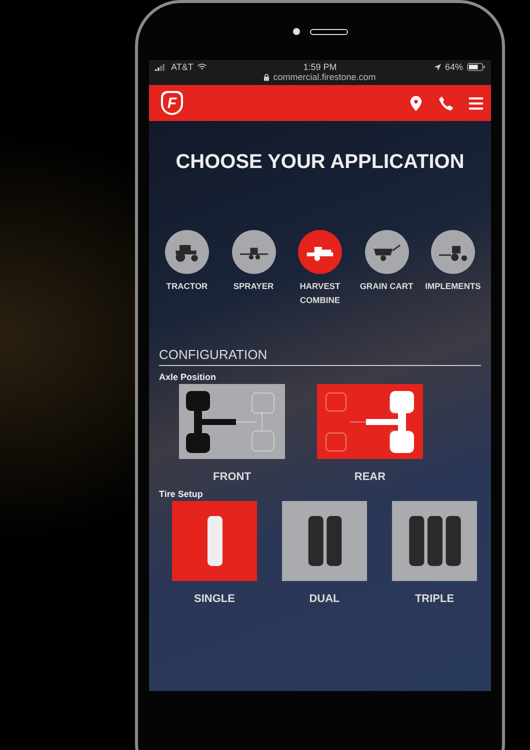 This screenshot has height=750, width=530. Describe the element at coordinates (253, 286) in the screenshot. I see `application-label: SPRAYER` at that location.